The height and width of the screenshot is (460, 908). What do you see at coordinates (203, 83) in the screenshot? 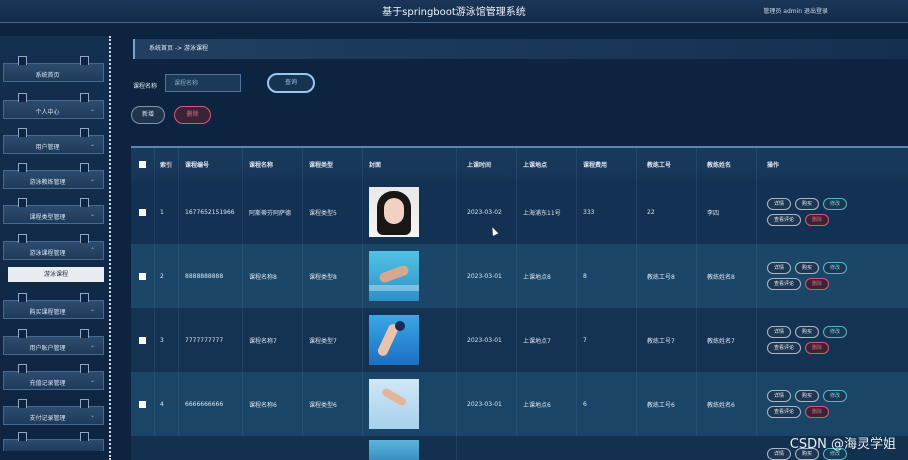
I see `search-input` at bounding box center [203, 83].